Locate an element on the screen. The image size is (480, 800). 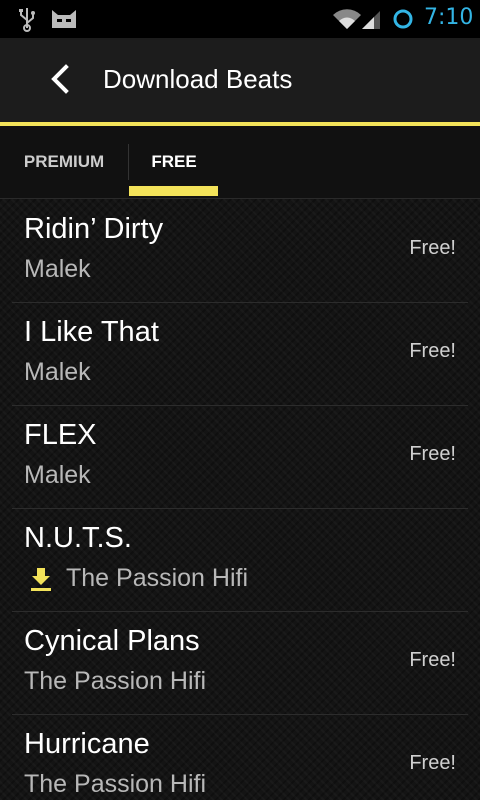
clock: 7:10 is located at coordinates (449, 17).